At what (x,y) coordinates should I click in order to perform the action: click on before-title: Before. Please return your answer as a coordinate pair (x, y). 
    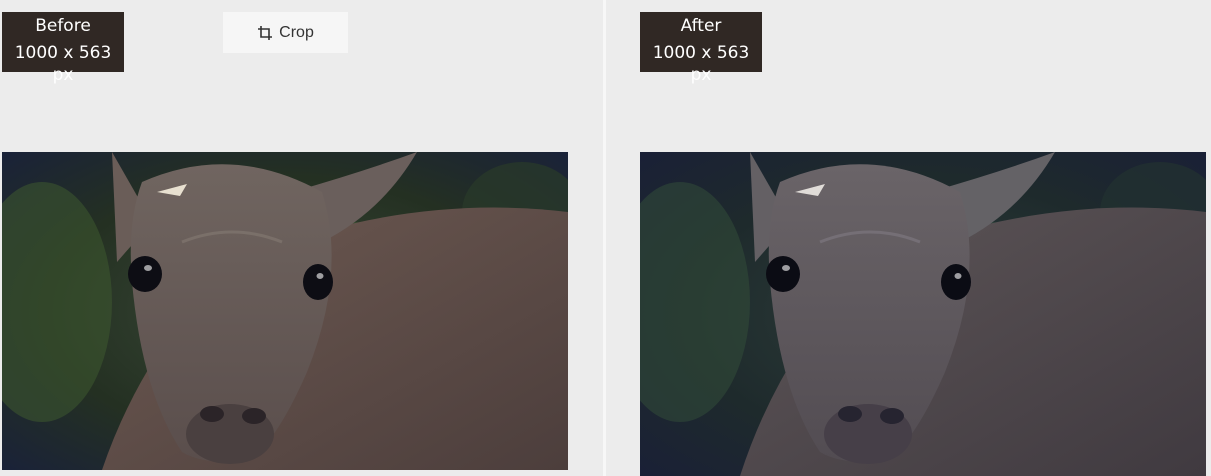
    Looking at the image, I should click on (63, 26).